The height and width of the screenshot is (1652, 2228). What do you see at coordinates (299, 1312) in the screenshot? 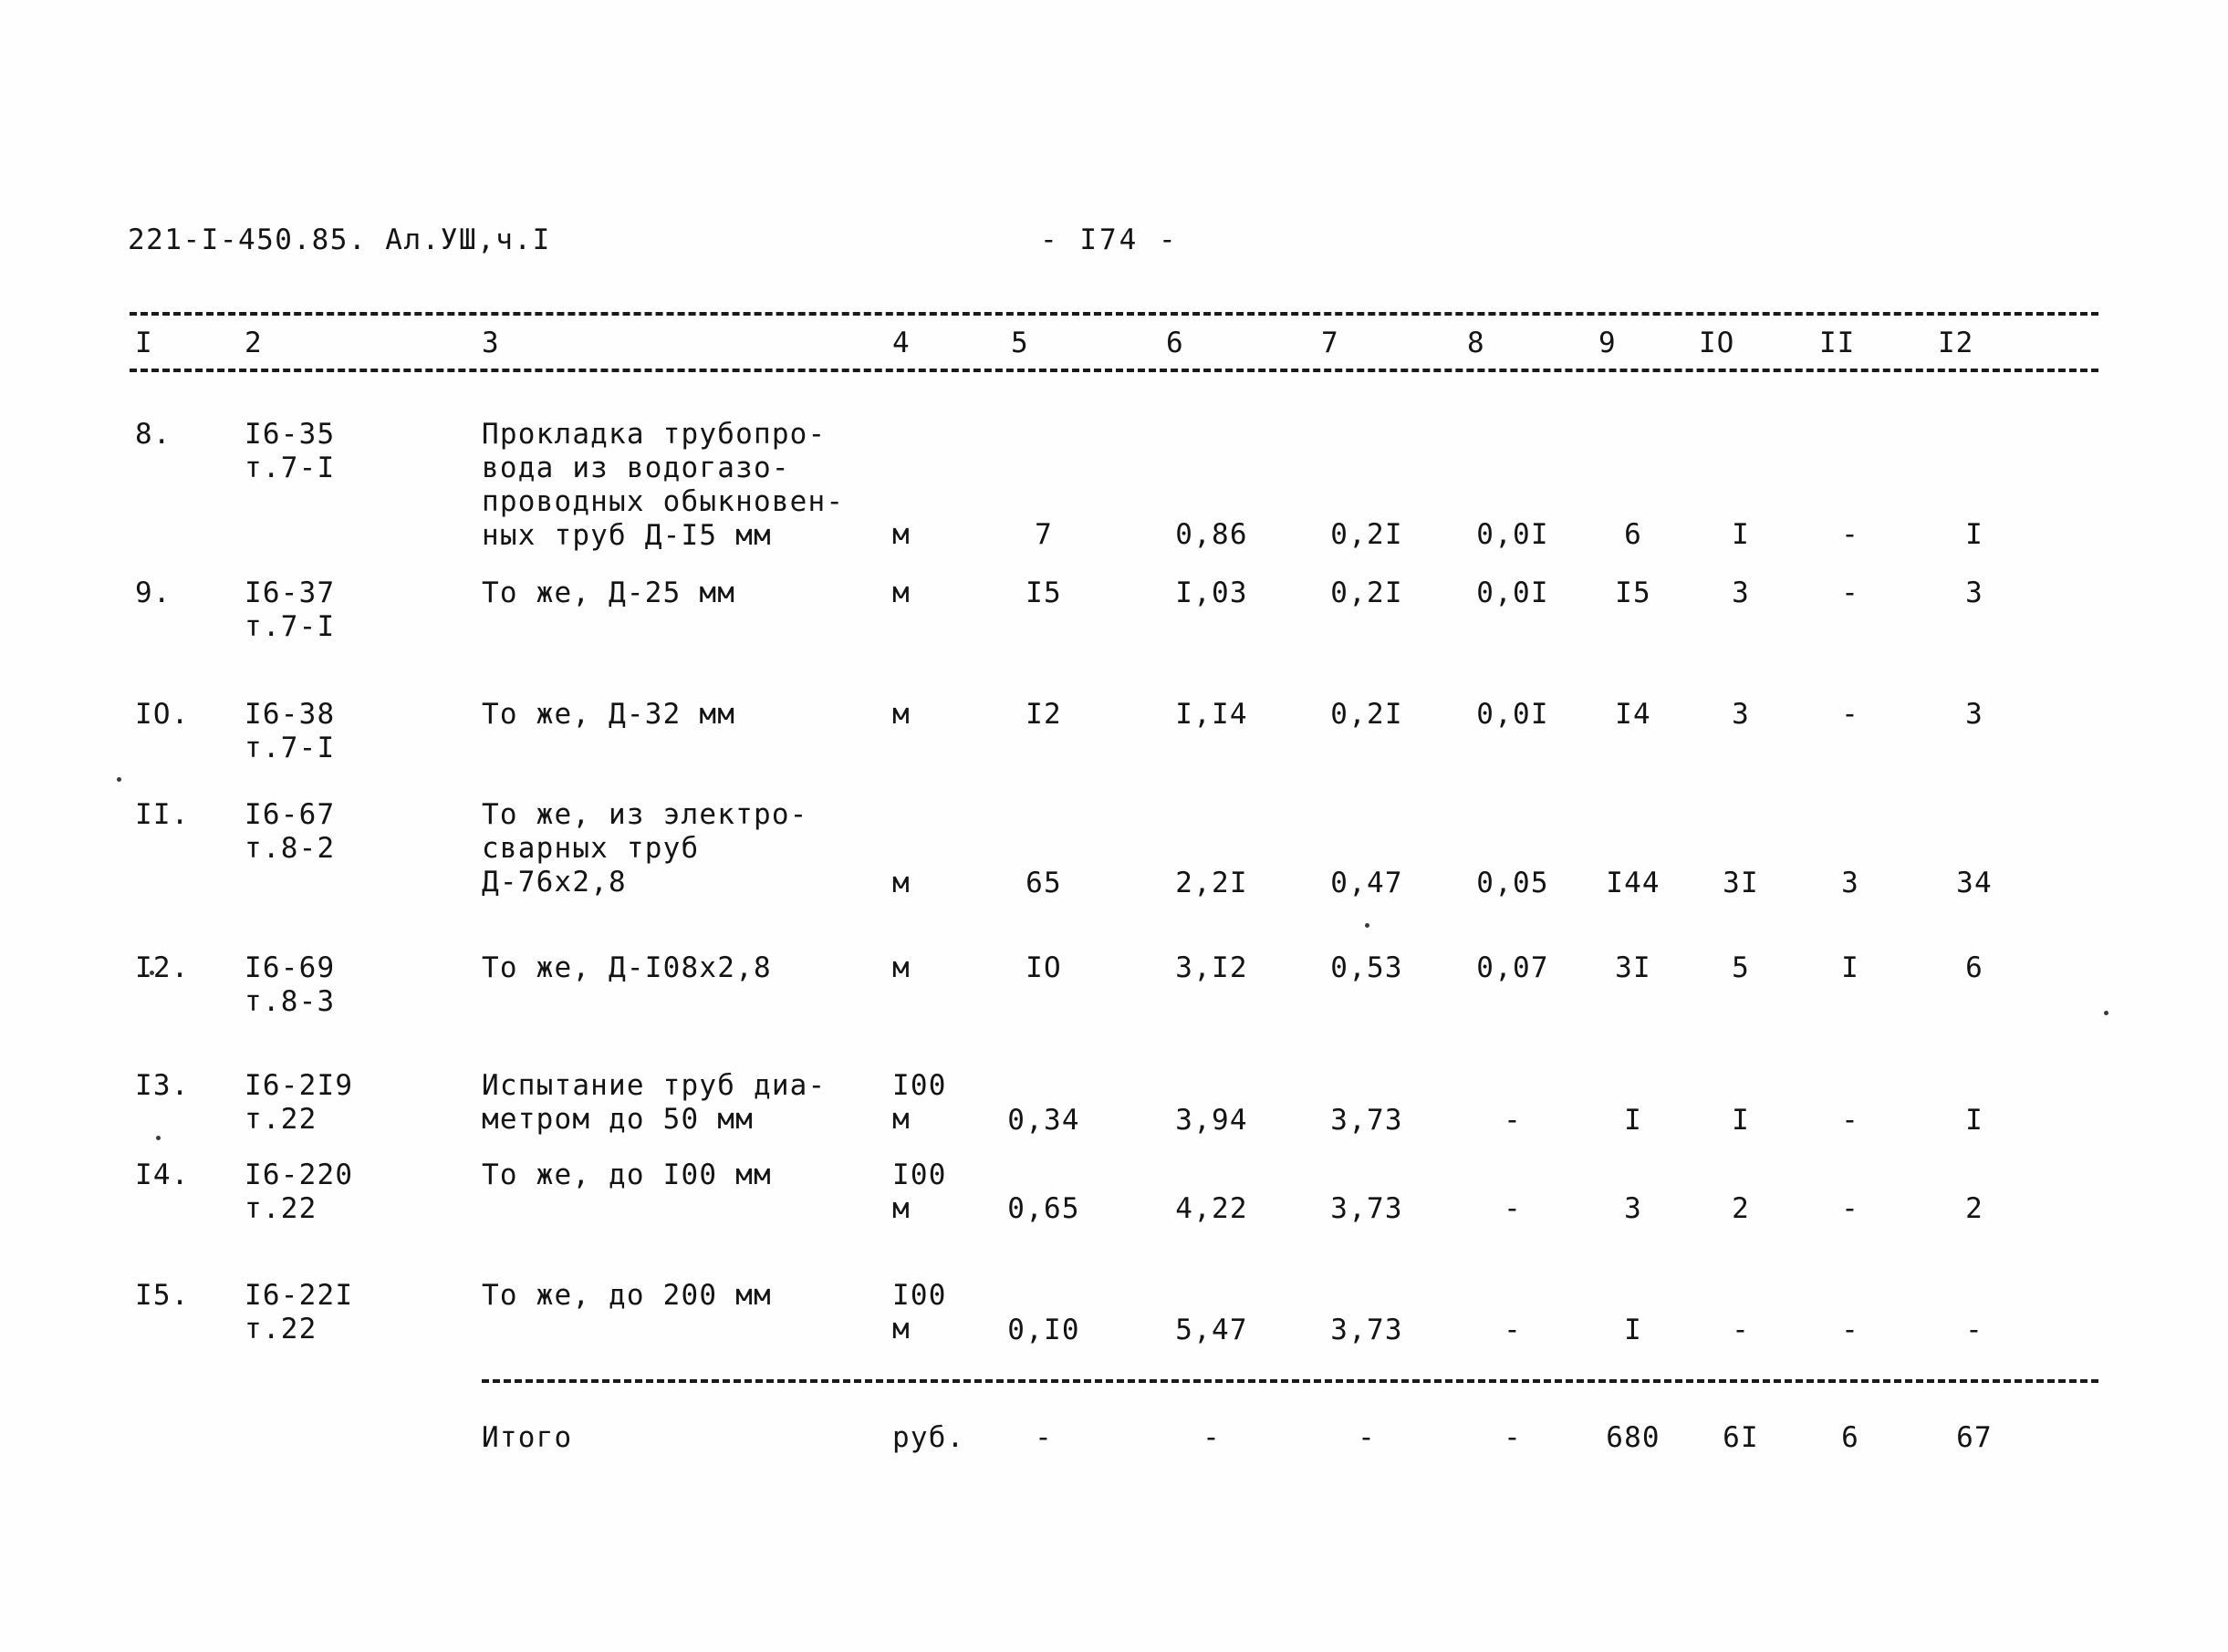
I see `row-code: I6-22I т.22` at bounding box center [299, 1312].